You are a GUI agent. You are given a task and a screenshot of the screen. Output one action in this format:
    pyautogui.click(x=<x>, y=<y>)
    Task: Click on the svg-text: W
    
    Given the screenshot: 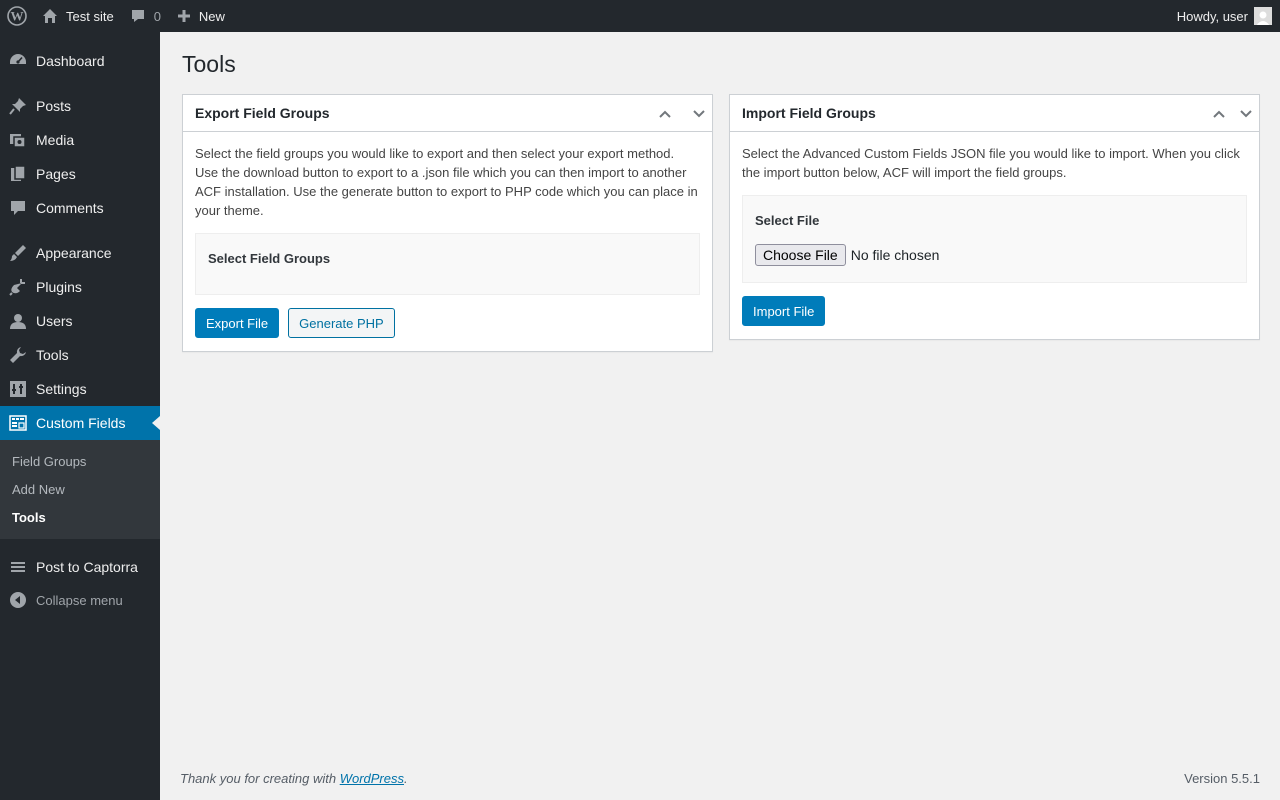 What is the action you would take?
    pyautogui.click(x=17, y=16)
    